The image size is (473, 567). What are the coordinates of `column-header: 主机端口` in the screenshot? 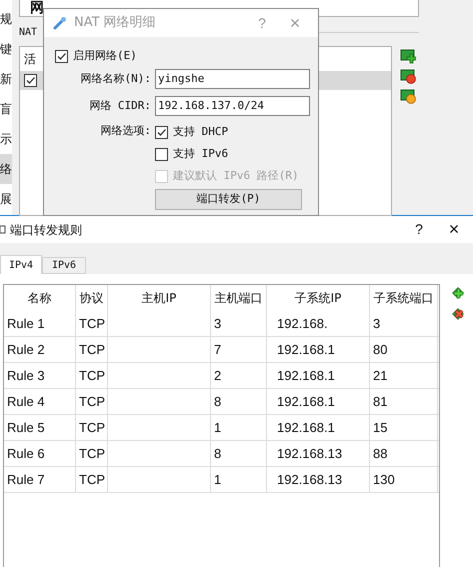 It's located at (239, 298).